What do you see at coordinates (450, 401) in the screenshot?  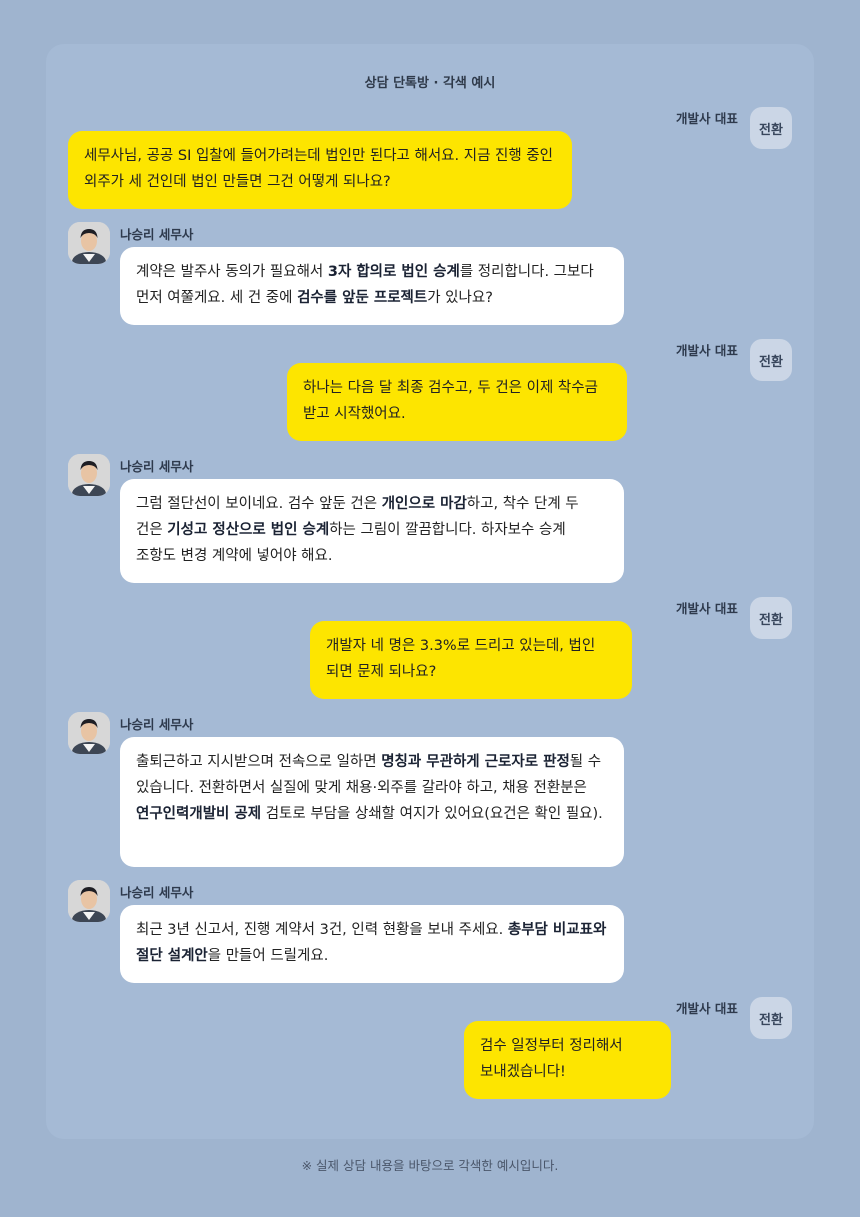 I see `message-text: 하나는 다음 달 최종 검수고, 두 건은 이제 착수금 받고 시작했어요.` at bounding box center [450, 401].